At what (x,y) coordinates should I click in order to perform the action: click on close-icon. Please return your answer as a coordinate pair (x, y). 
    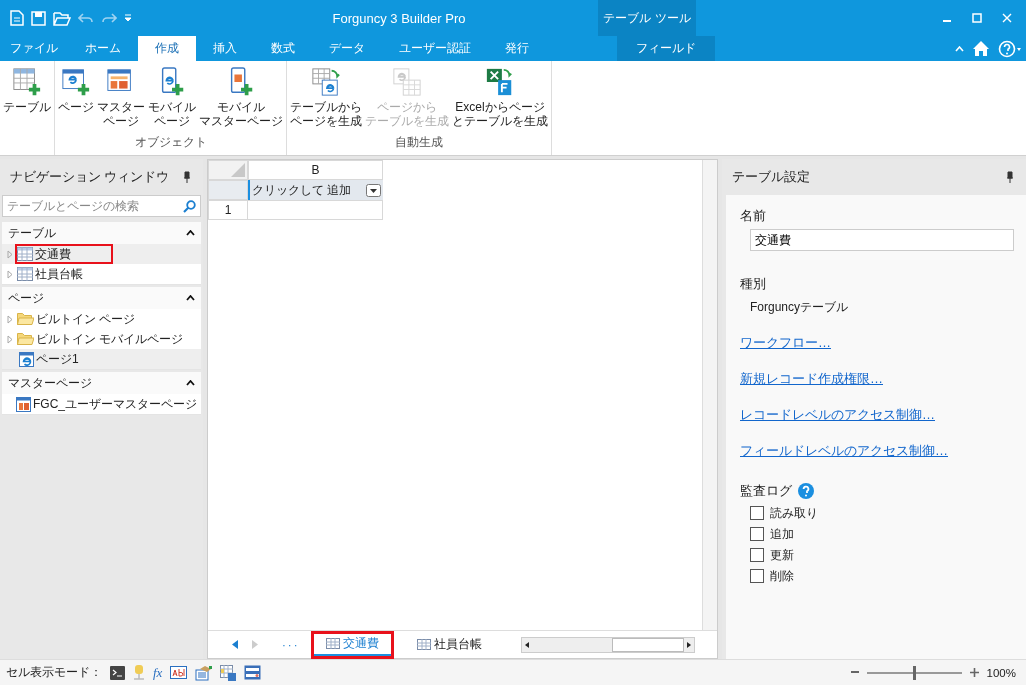
    Looking at the image, I should click on (1007, 18).